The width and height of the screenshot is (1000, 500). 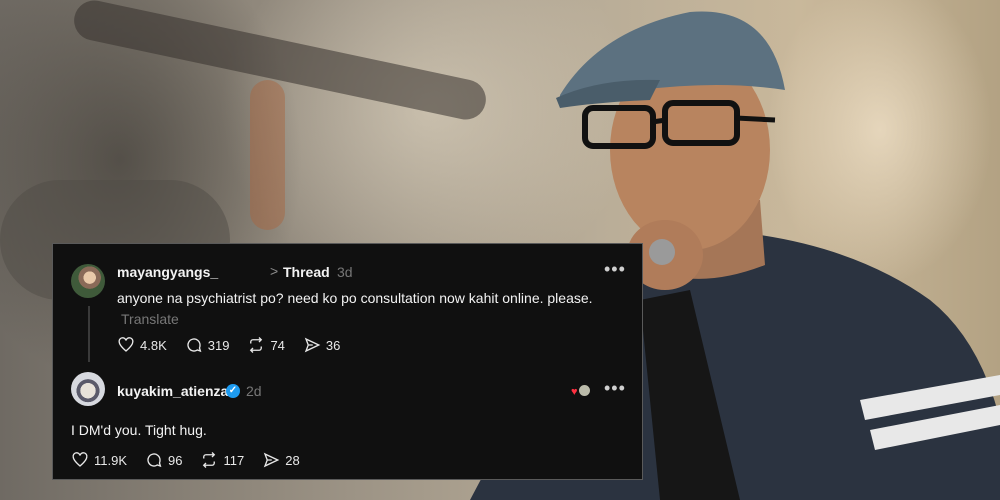 I want to click on comment-button: 319, so click(x=207, y=345).